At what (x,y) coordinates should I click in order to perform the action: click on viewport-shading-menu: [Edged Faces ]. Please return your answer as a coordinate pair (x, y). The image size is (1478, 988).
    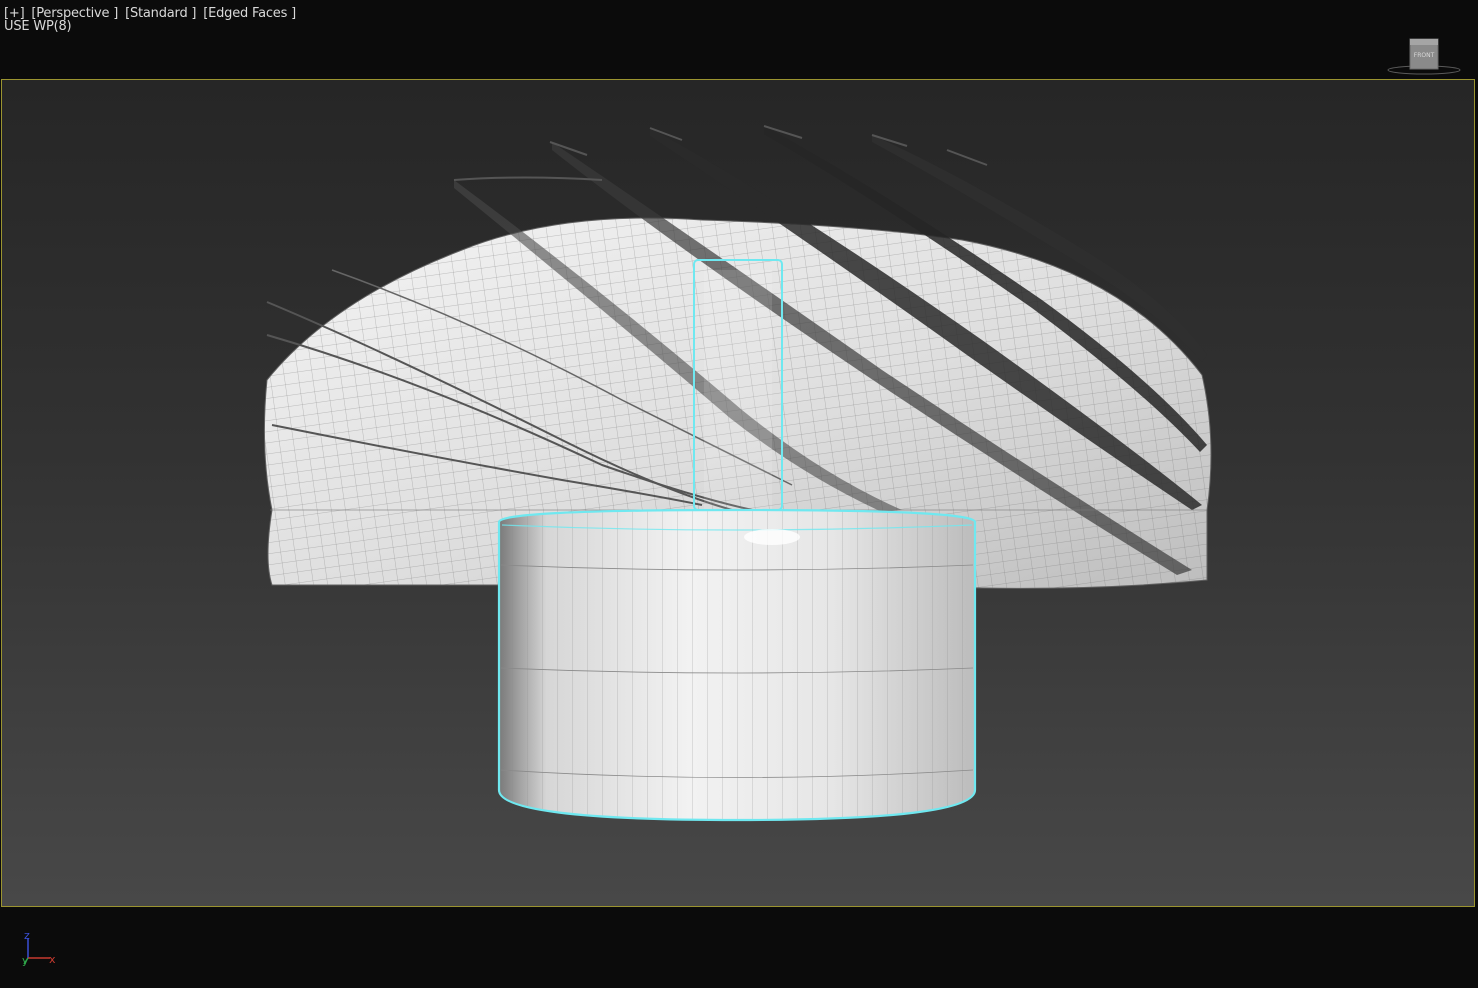
    Looking at the image, I should click on (249, 13).